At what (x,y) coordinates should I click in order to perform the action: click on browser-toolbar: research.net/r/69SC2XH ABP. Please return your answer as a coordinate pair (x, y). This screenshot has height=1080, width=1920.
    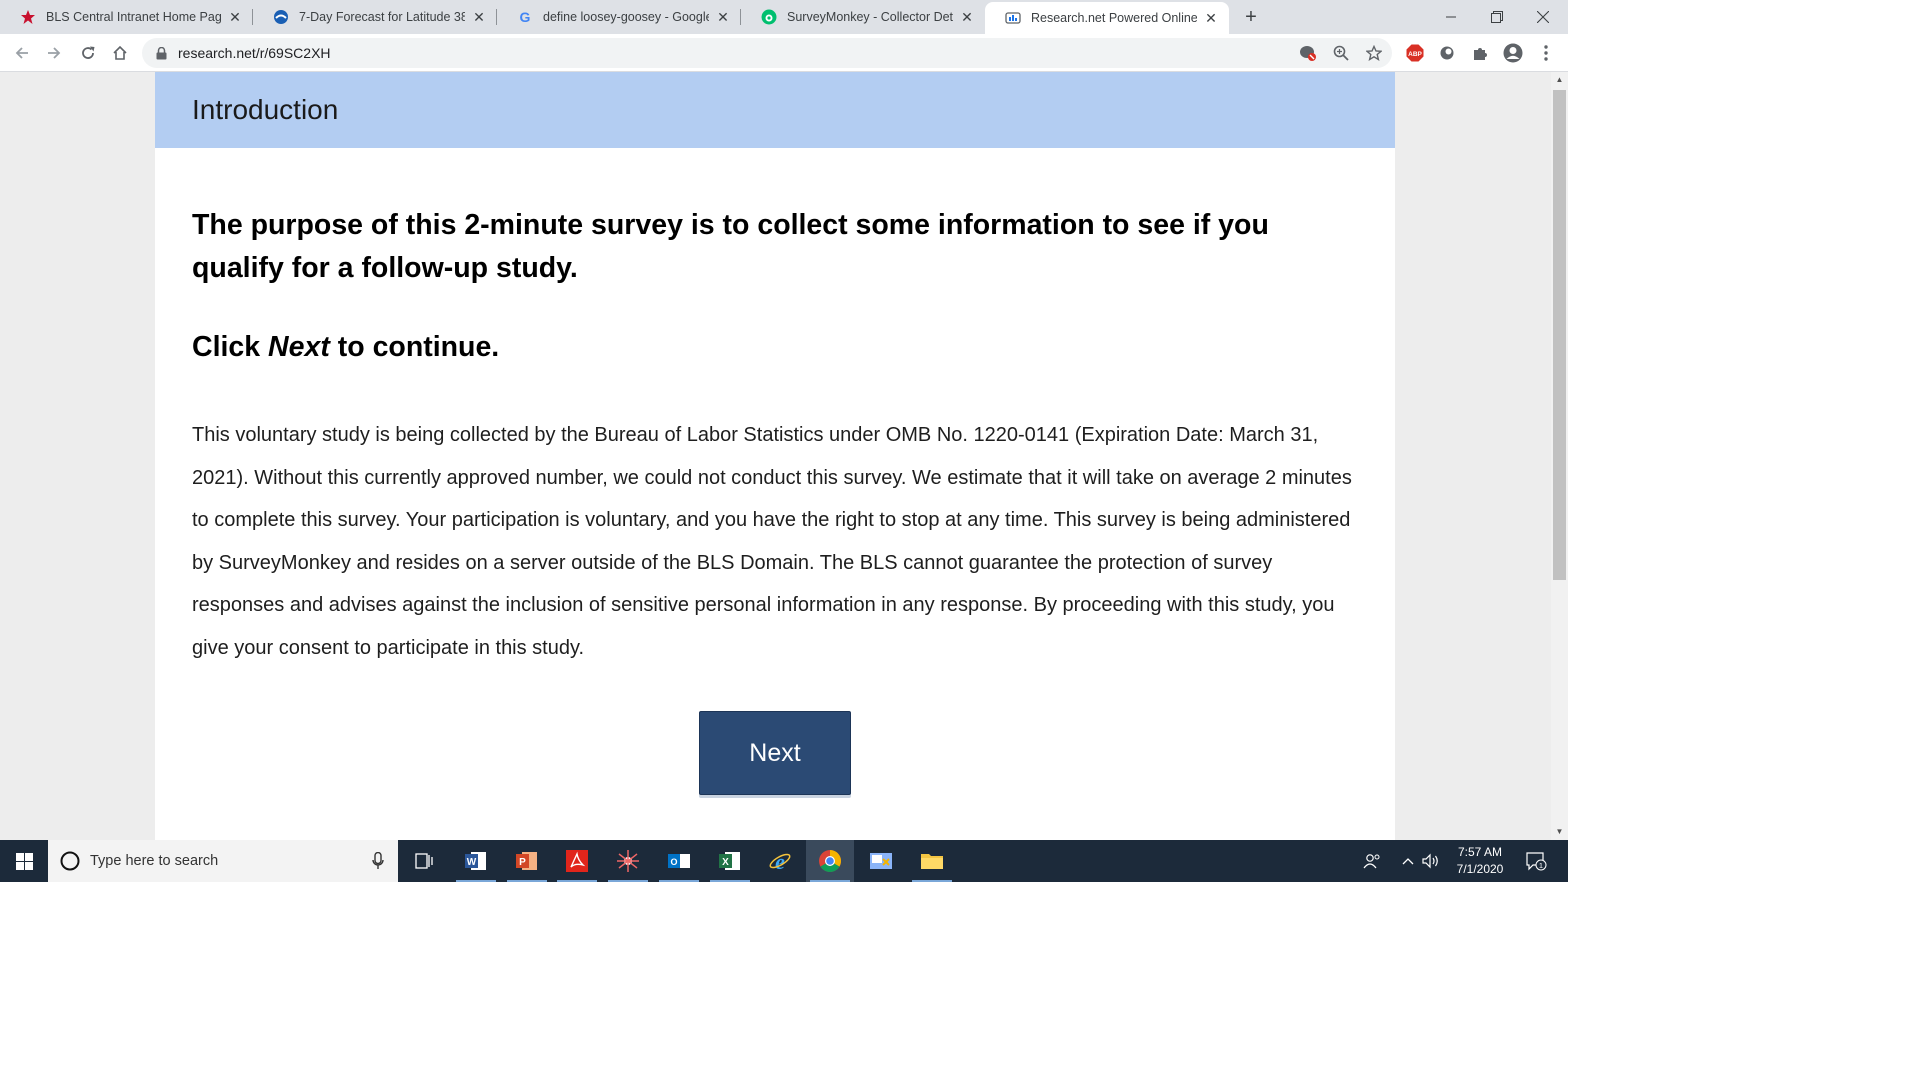
    Looking at the image, I should click on (784, 53).